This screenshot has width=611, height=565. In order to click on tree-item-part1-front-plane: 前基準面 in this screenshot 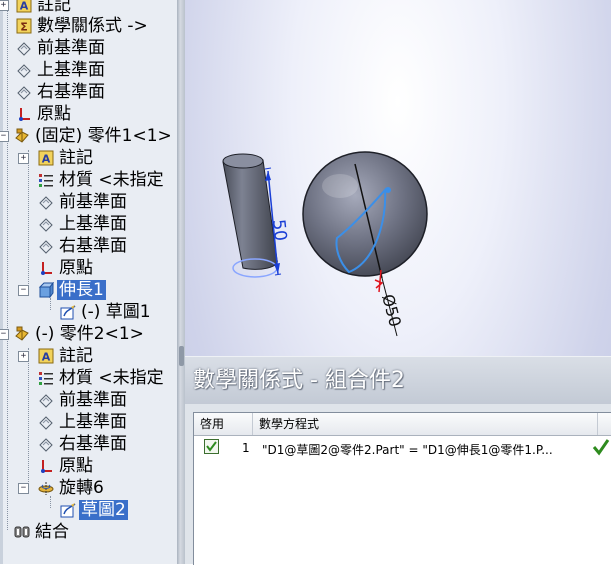, I will do `click(64, 202)`.